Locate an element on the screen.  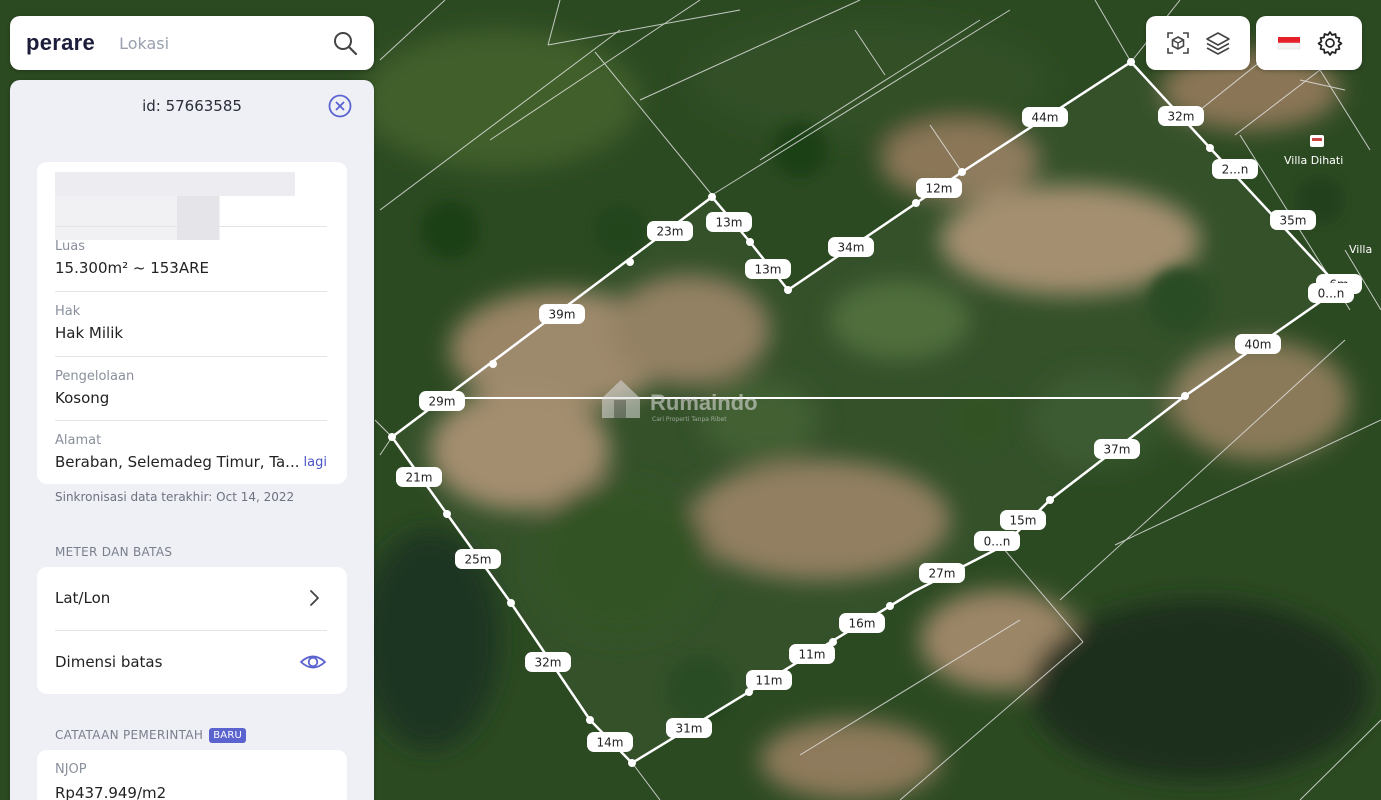
eye-icon is located at coordinates (313, 662).